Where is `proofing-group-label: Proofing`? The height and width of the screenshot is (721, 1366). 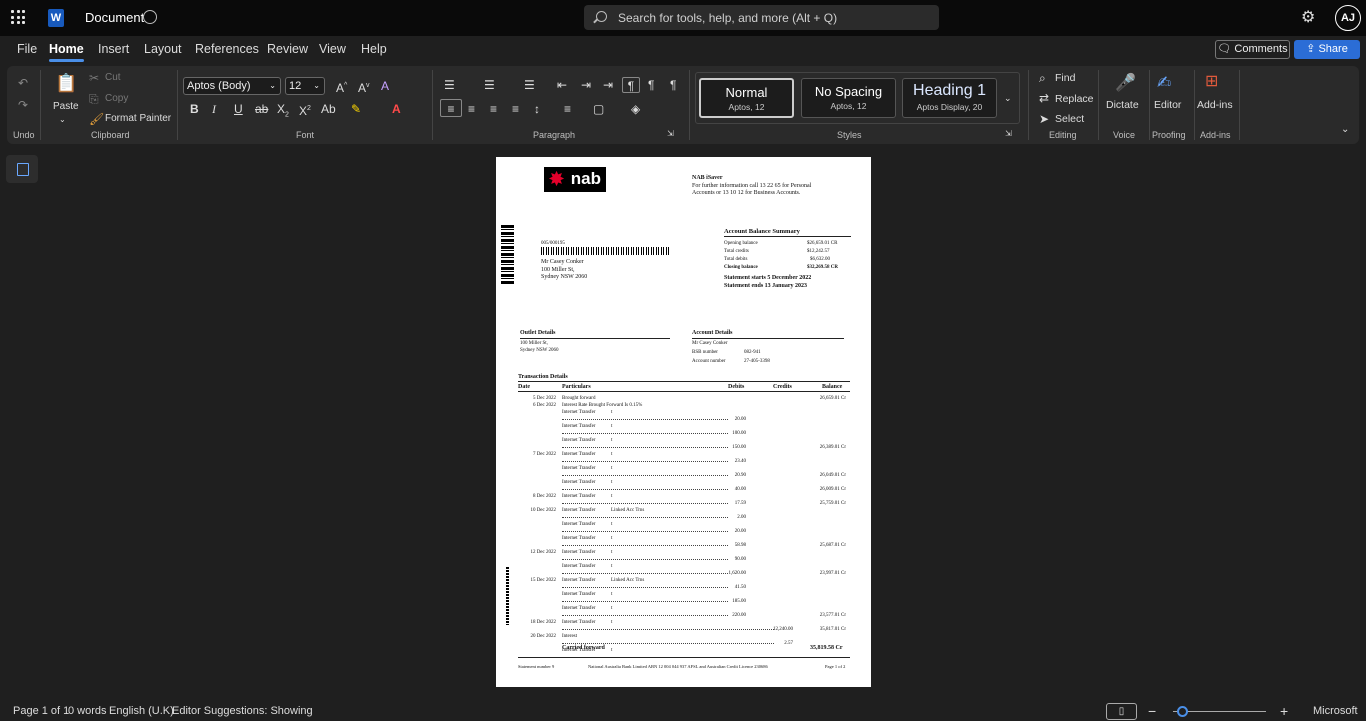
proofing-group-label: Proofing is located at coordinates (1169, 135).